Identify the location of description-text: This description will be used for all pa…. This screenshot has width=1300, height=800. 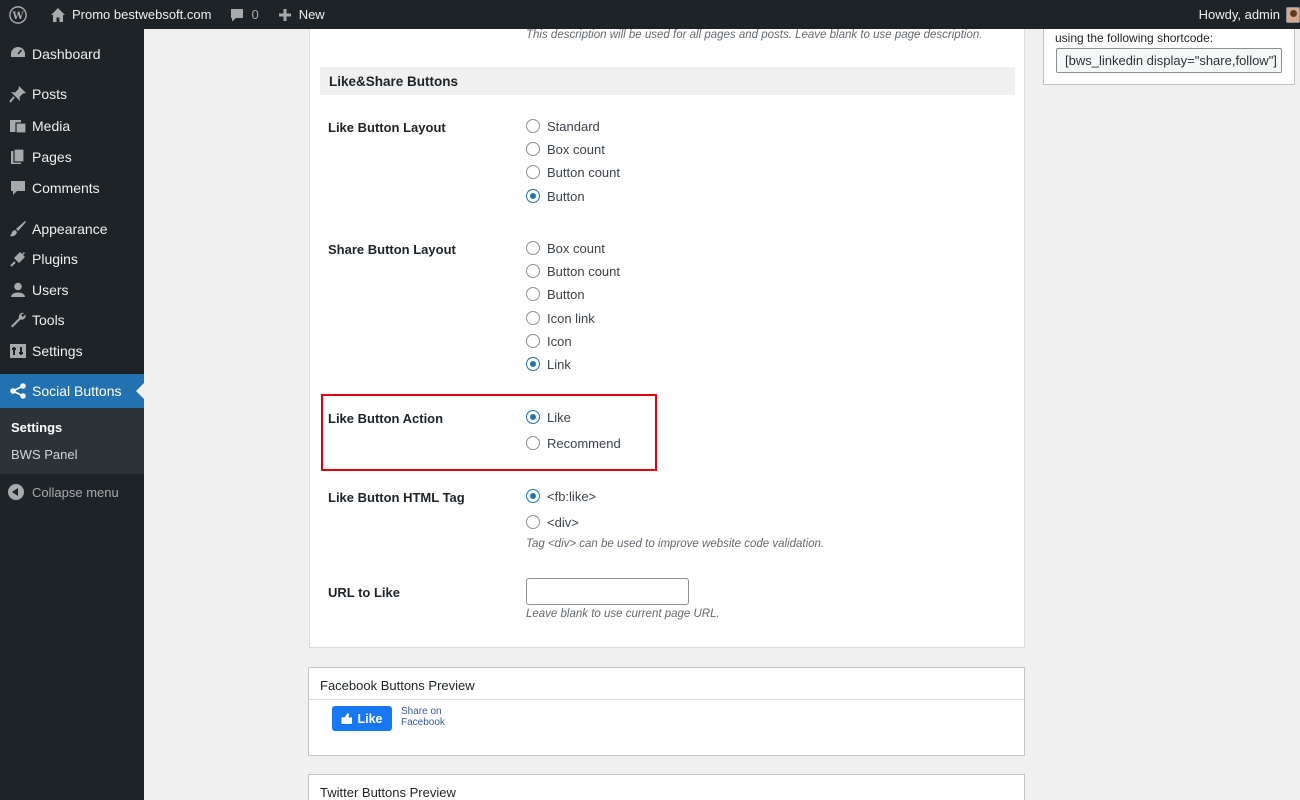
(754, 35).